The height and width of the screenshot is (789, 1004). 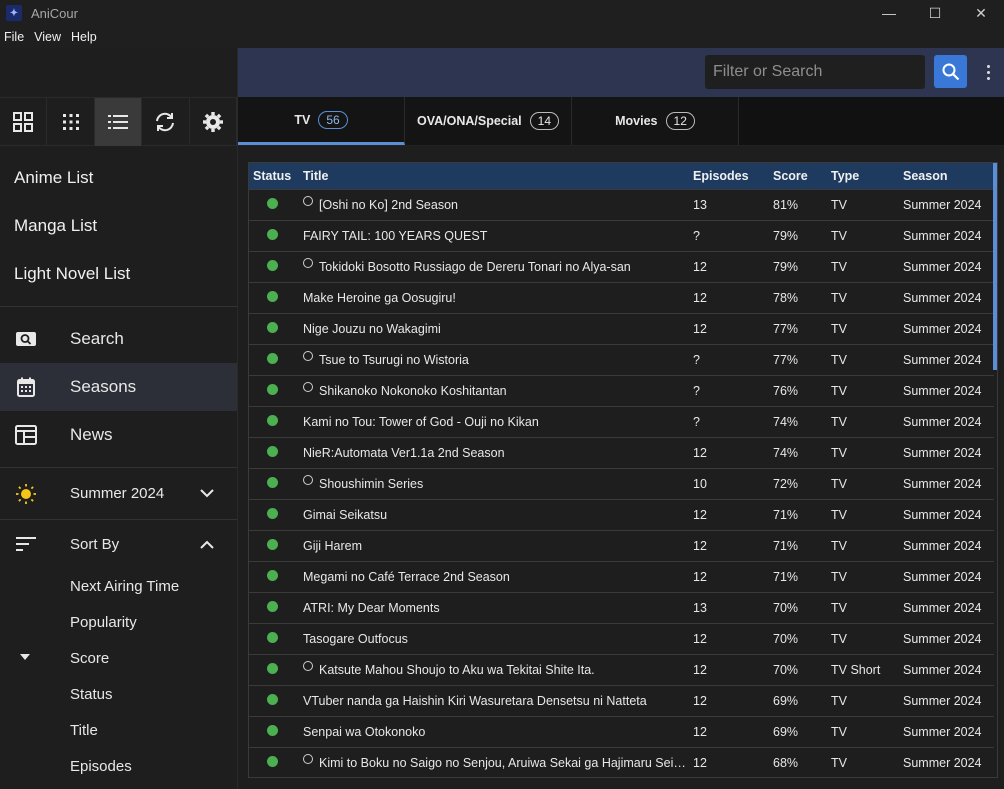 What do you see at coordinates (118, 622) in the screenshot?
I see `sort-option-popularity: Popularity` at bounding box center [118, 622].